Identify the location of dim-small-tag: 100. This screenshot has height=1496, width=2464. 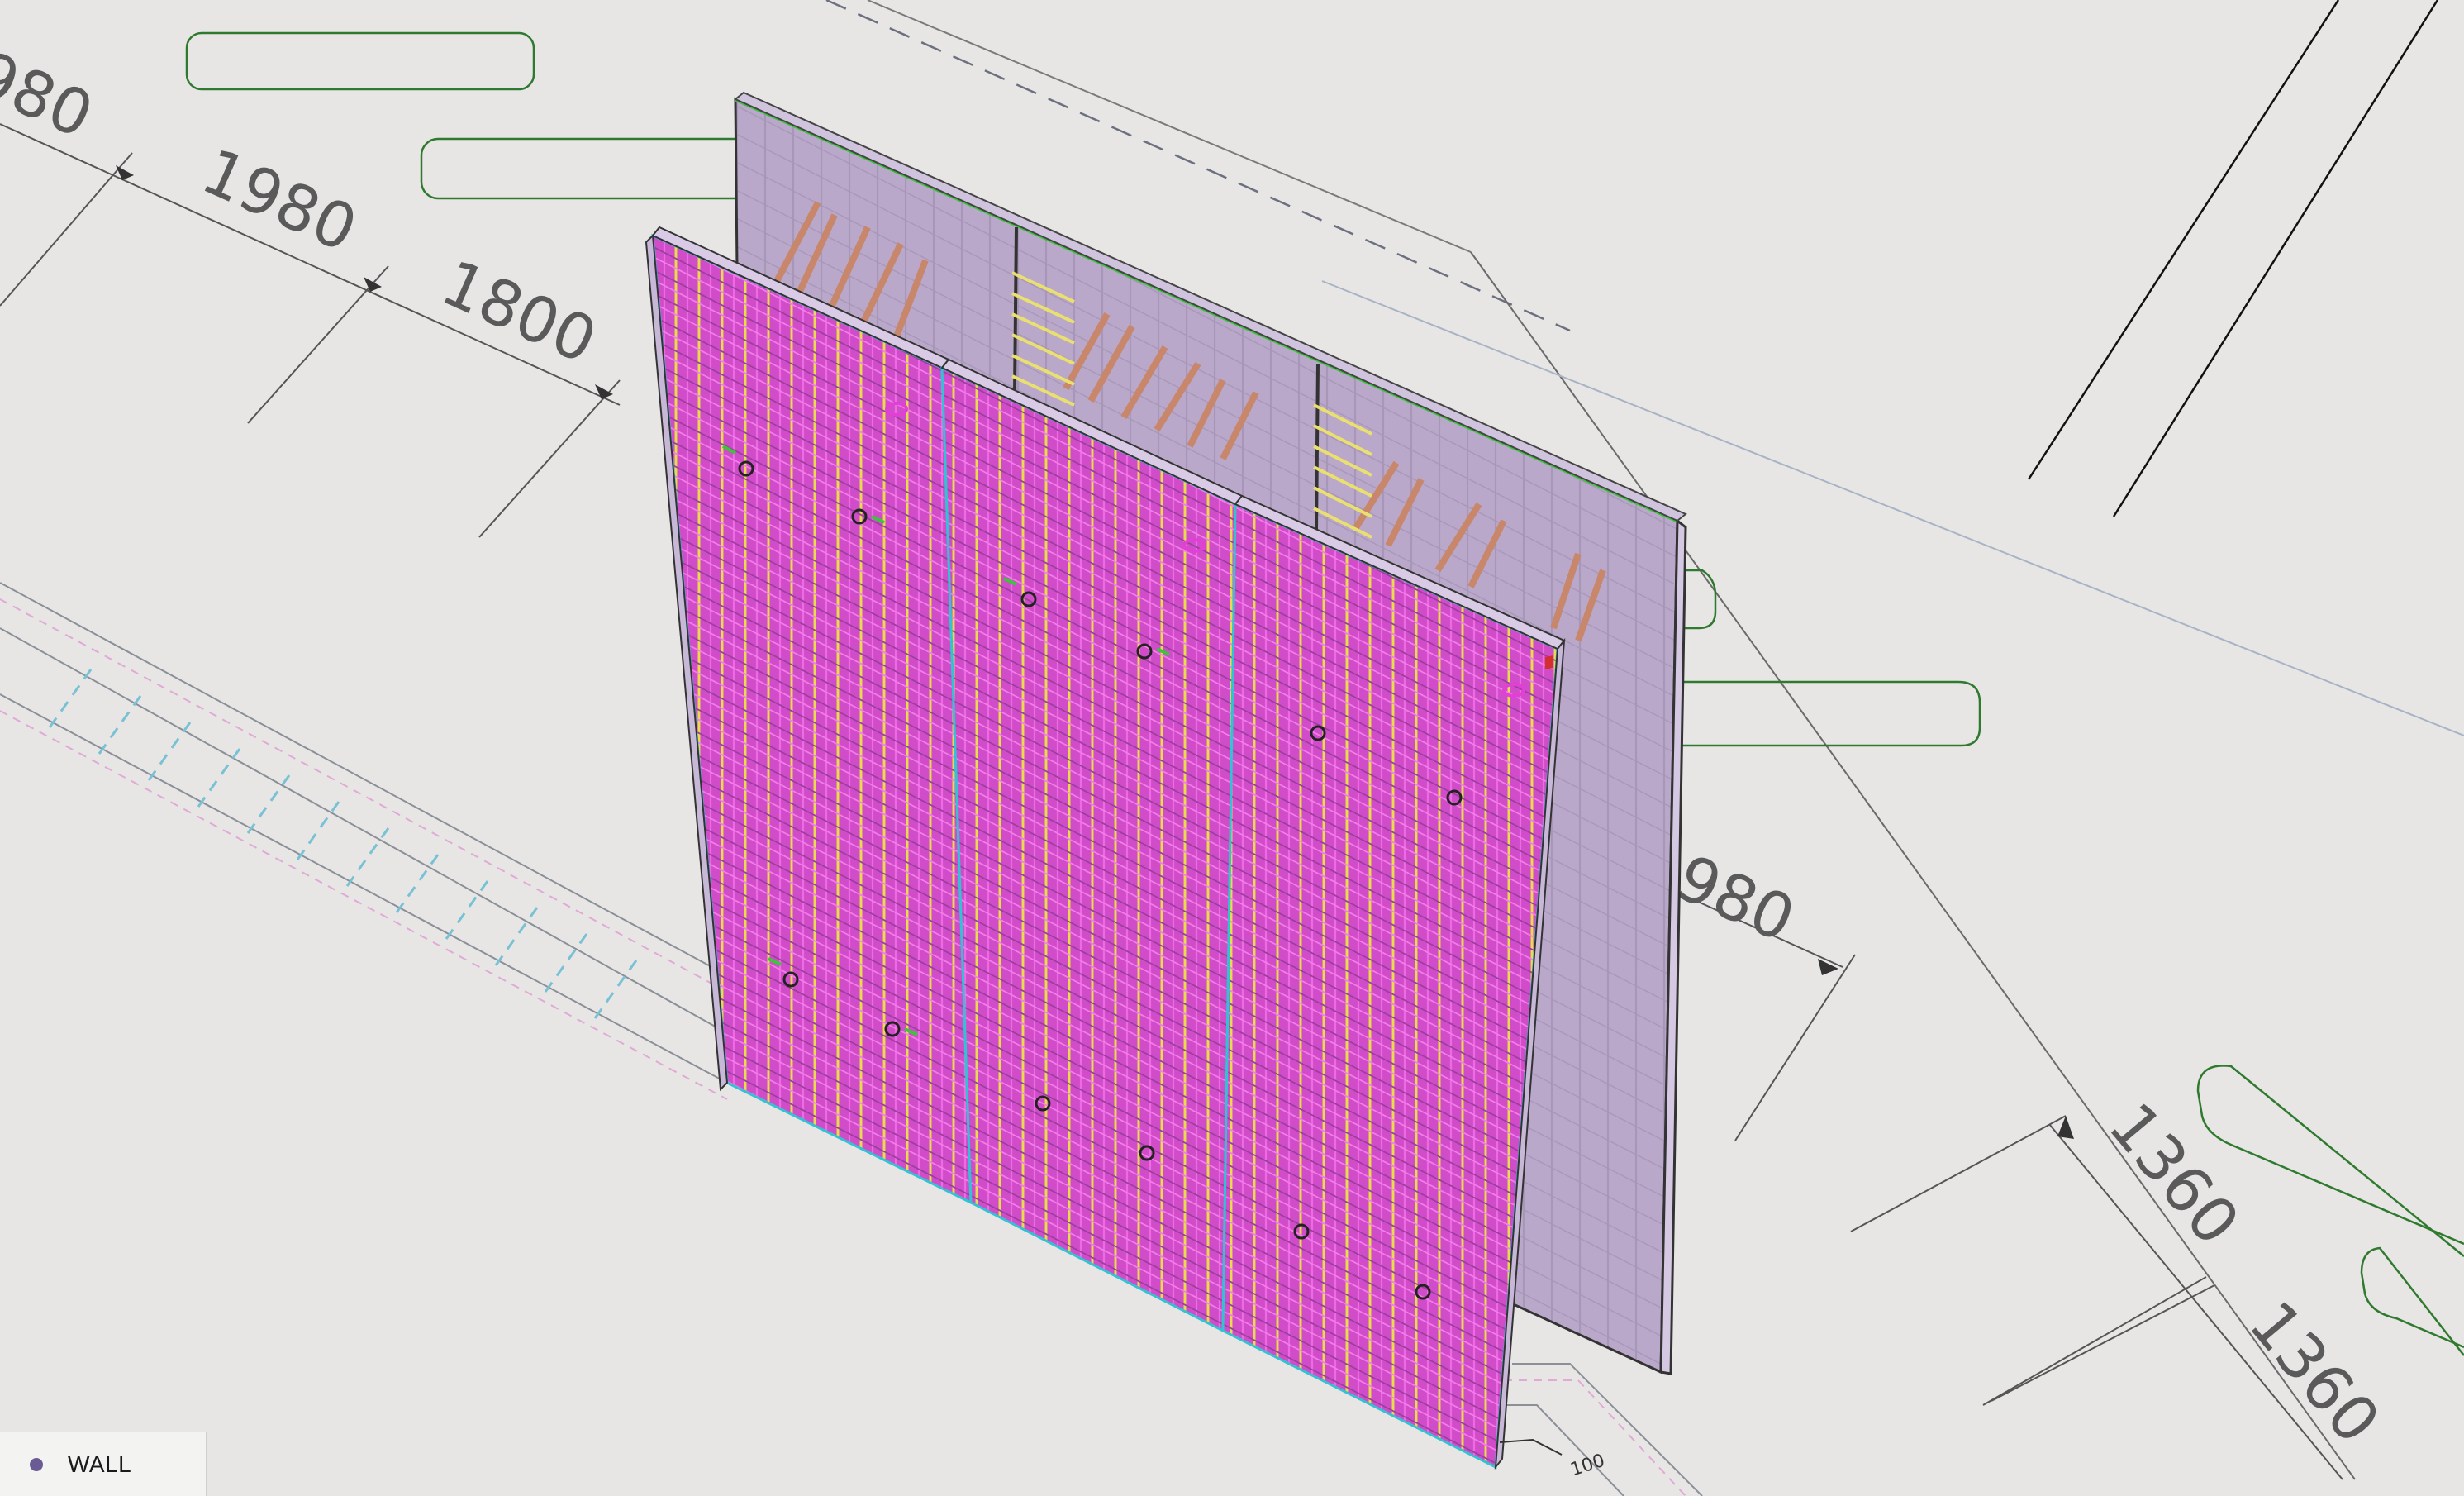
(1588, 1466).